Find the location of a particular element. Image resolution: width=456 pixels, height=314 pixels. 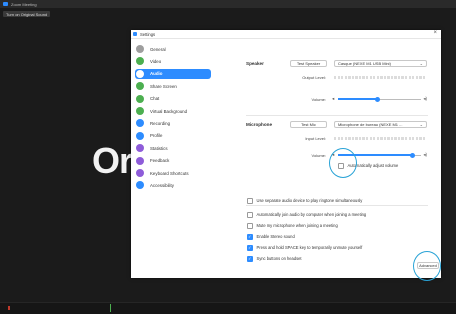

microphone-section-label: Microphone is located at coordinates (259, 124).